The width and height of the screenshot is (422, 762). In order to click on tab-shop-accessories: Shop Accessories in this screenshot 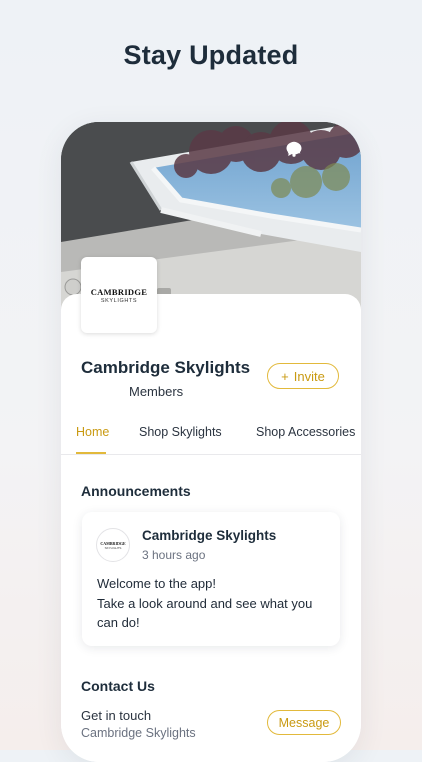, I will do `click(305, 432)`.